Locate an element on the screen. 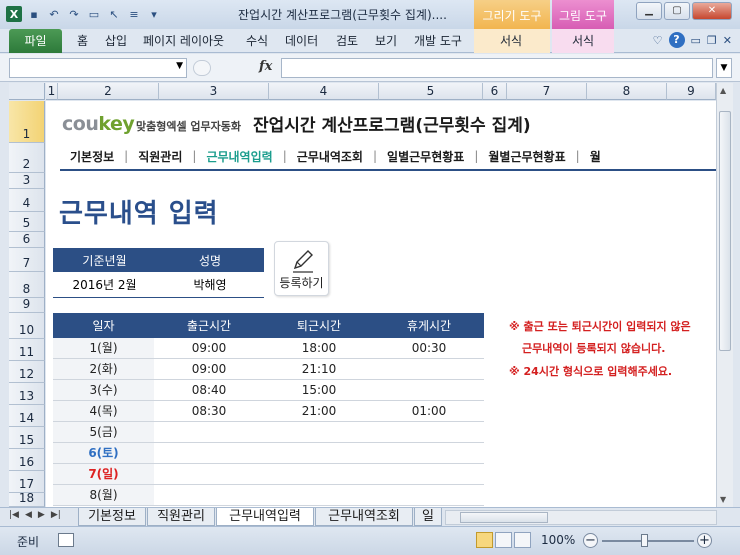 This screenshot has width=740, height=555. hscroll-thumb is located at coordinates (504, 517).